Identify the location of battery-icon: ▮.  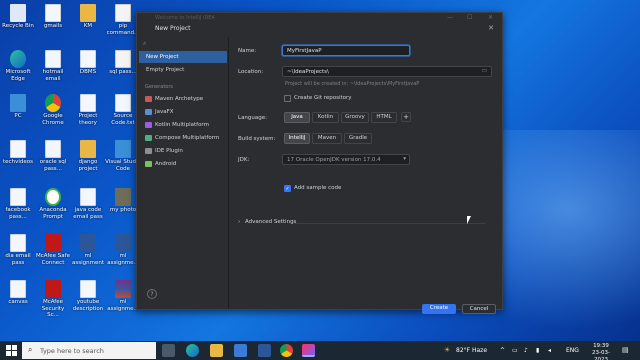
(537, 350).